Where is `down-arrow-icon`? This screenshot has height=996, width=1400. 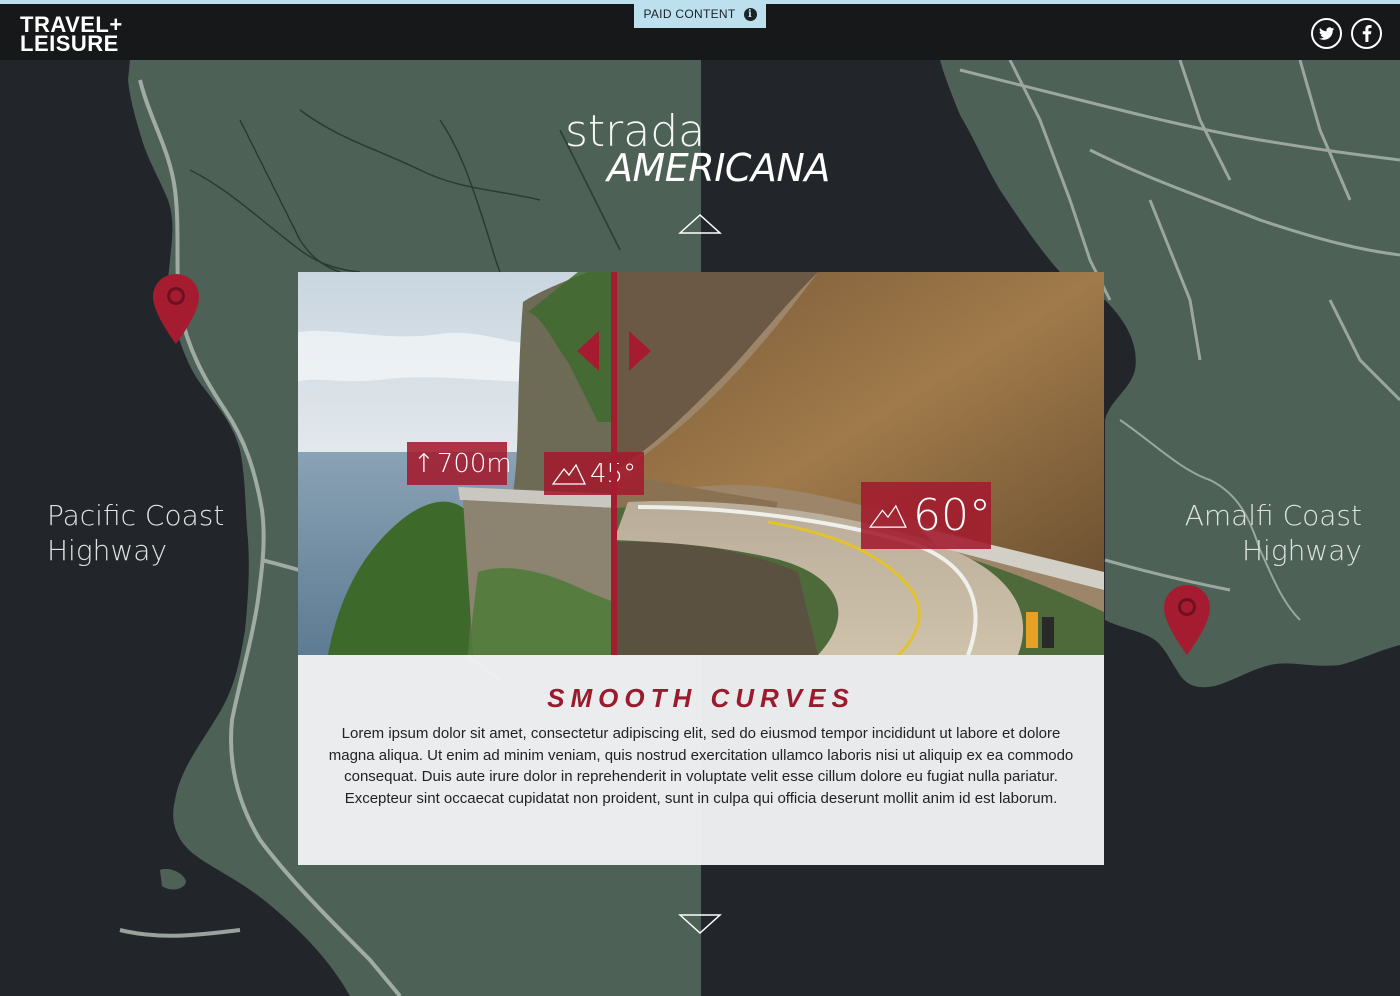 down-arrow-icon is located at coordinates (700, 924).